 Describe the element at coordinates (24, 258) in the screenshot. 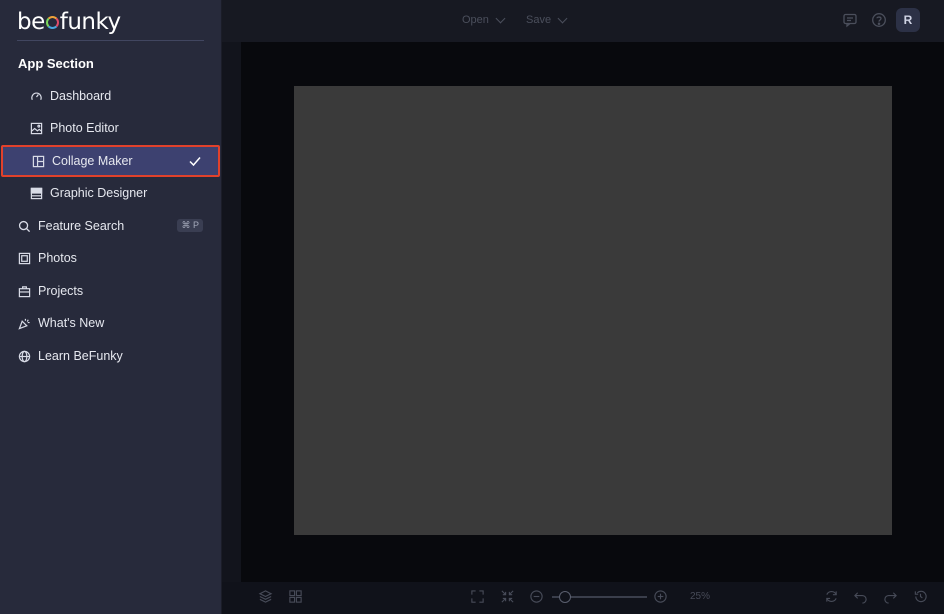

I see `photos-icon` at that location.